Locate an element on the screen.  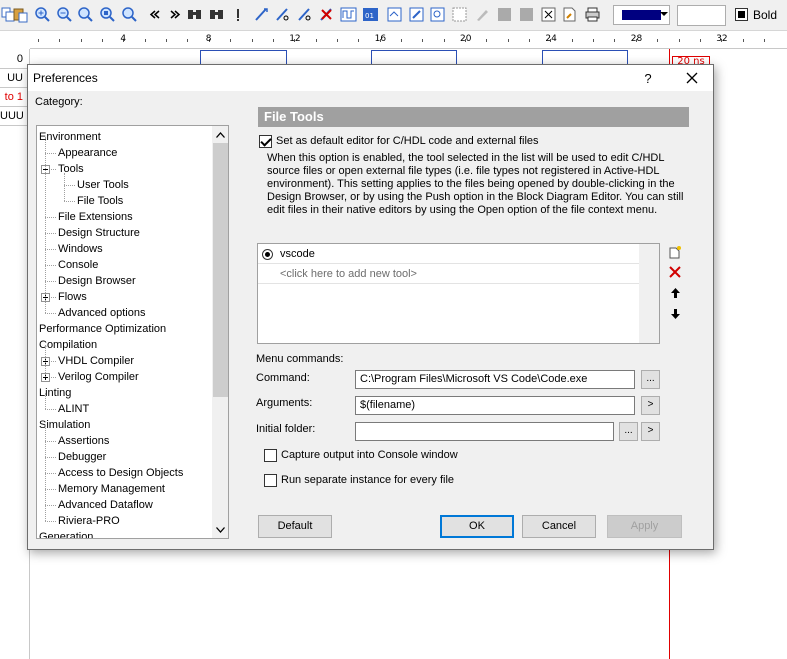
binary-icon: 01 is located at coordinates (370, 14).